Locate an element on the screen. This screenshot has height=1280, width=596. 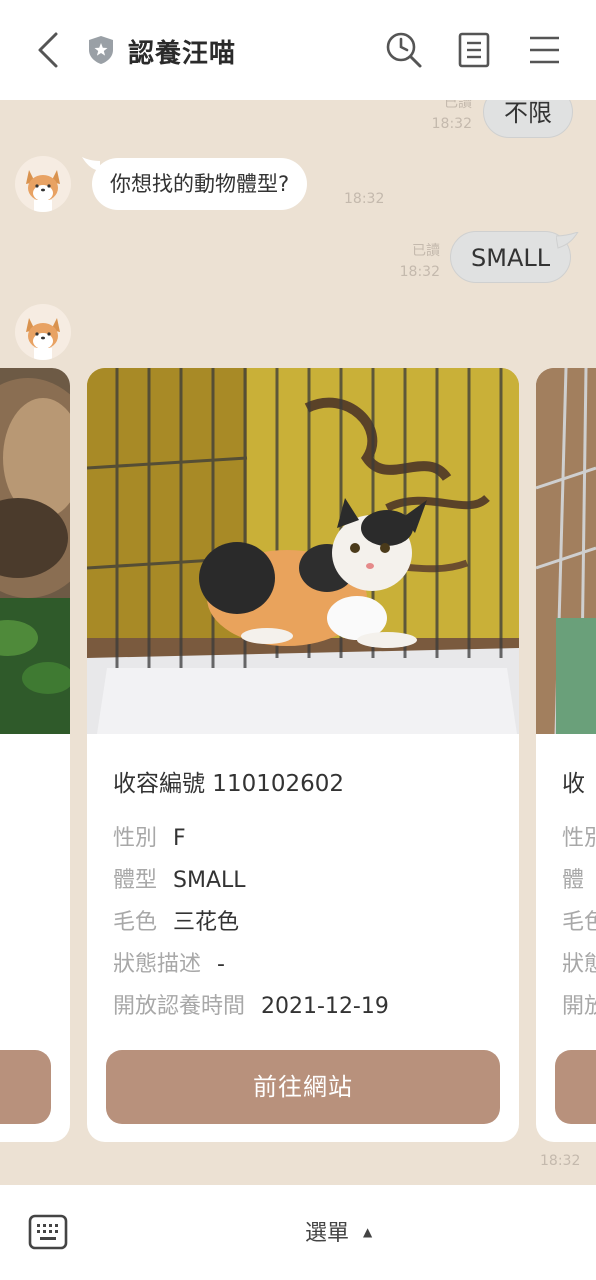
hamburger-menu-icon is located at coordinates (544, 50).